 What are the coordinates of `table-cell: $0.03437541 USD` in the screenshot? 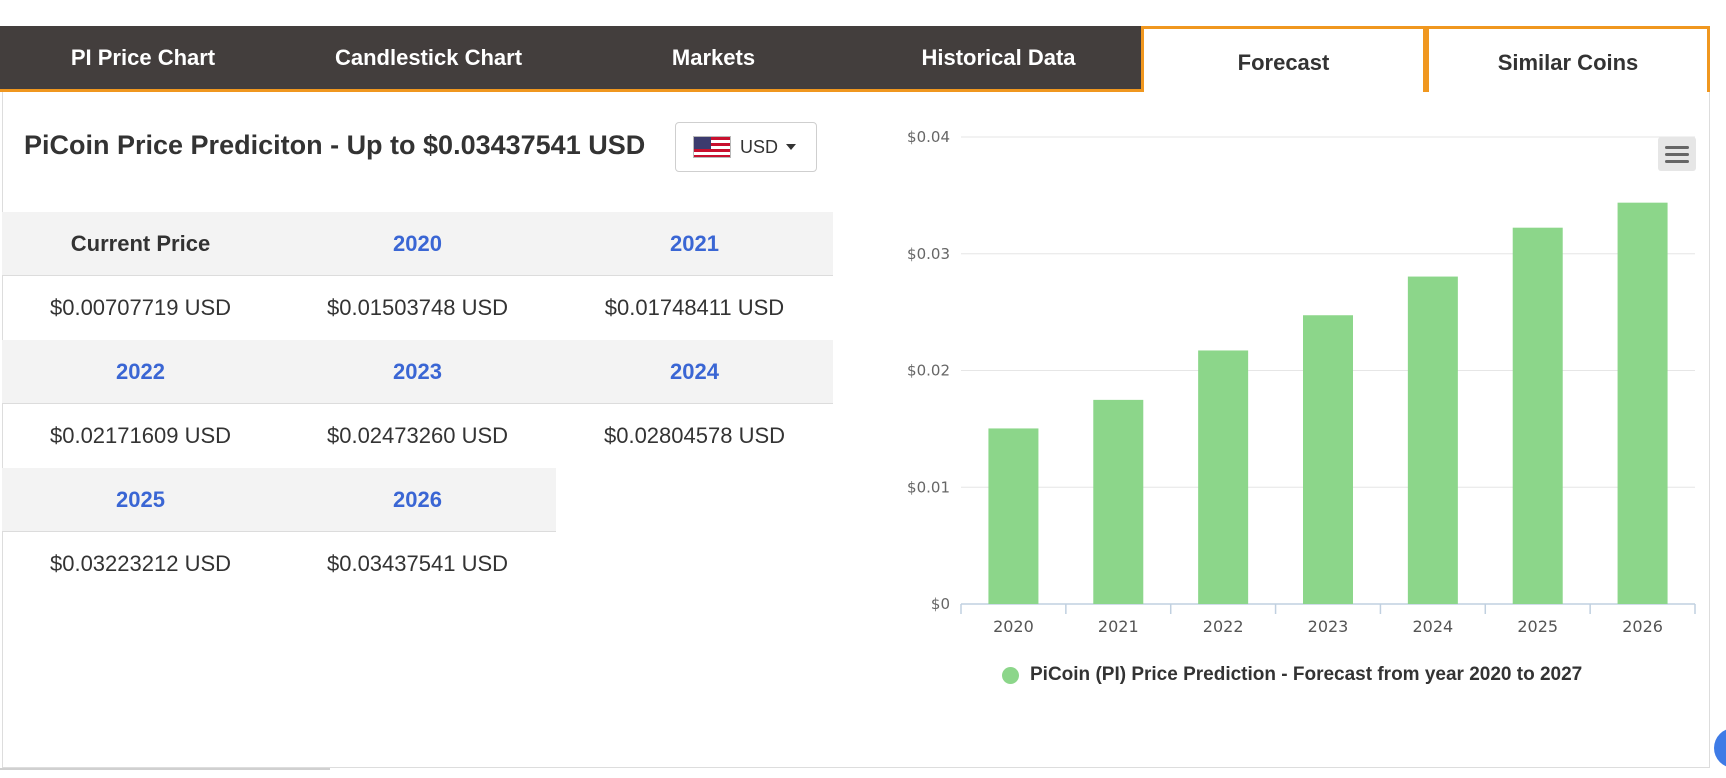 It's located at (417, 563).